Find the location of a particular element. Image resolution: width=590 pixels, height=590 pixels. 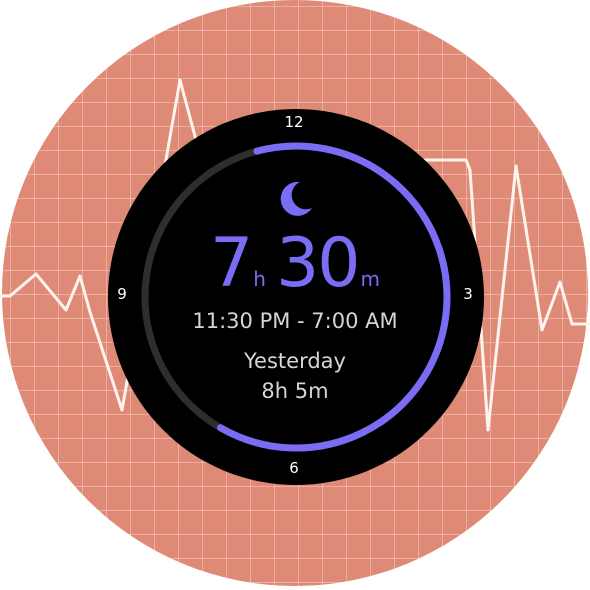

dial-tick-3: 3 is located at coordinates (468, 294).